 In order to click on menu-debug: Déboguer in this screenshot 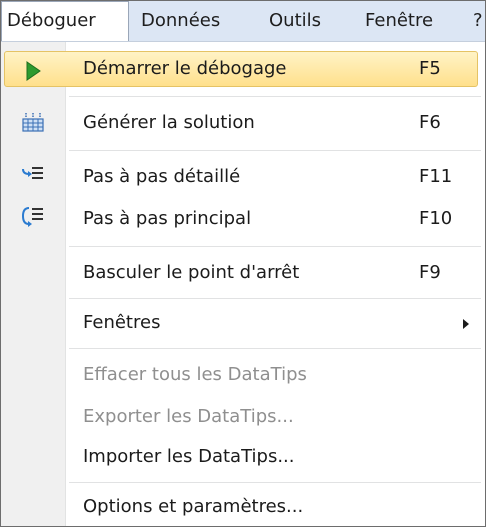, I will do `click(65, 21)`.